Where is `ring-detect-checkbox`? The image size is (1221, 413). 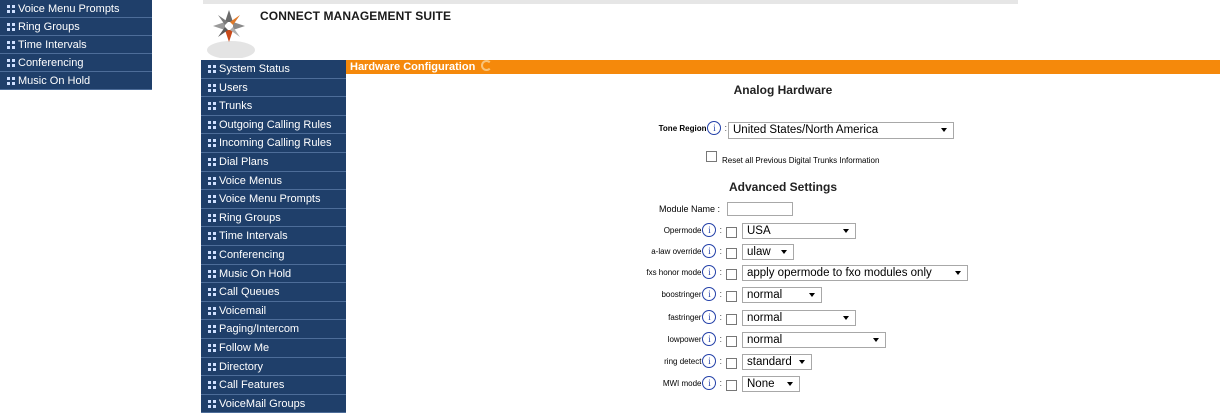
ring-detect-checkbox is located at coordinates (731, 363).